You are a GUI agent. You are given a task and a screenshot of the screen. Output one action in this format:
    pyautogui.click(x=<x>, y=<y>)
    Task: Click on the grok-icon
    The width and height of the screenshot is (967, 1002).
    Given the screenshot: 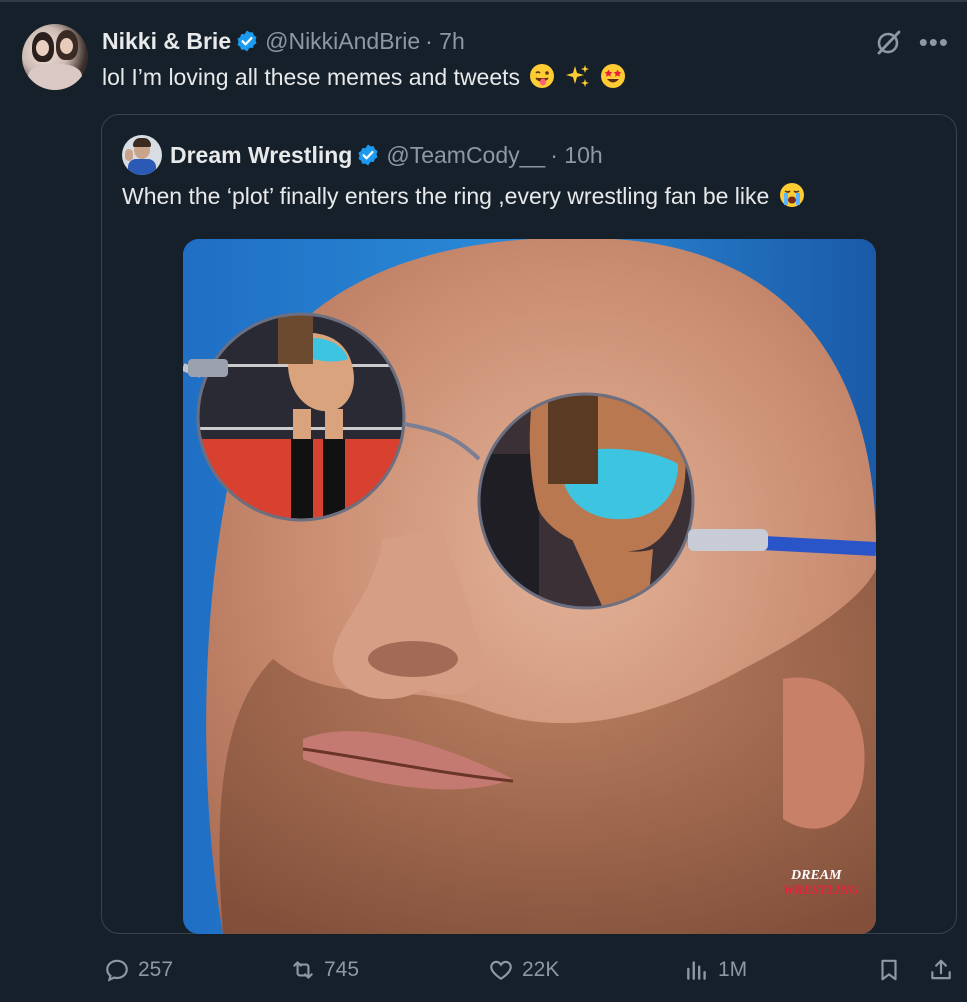 What is the action you would take?
    pyautogui.click(x=889, y=42)
    